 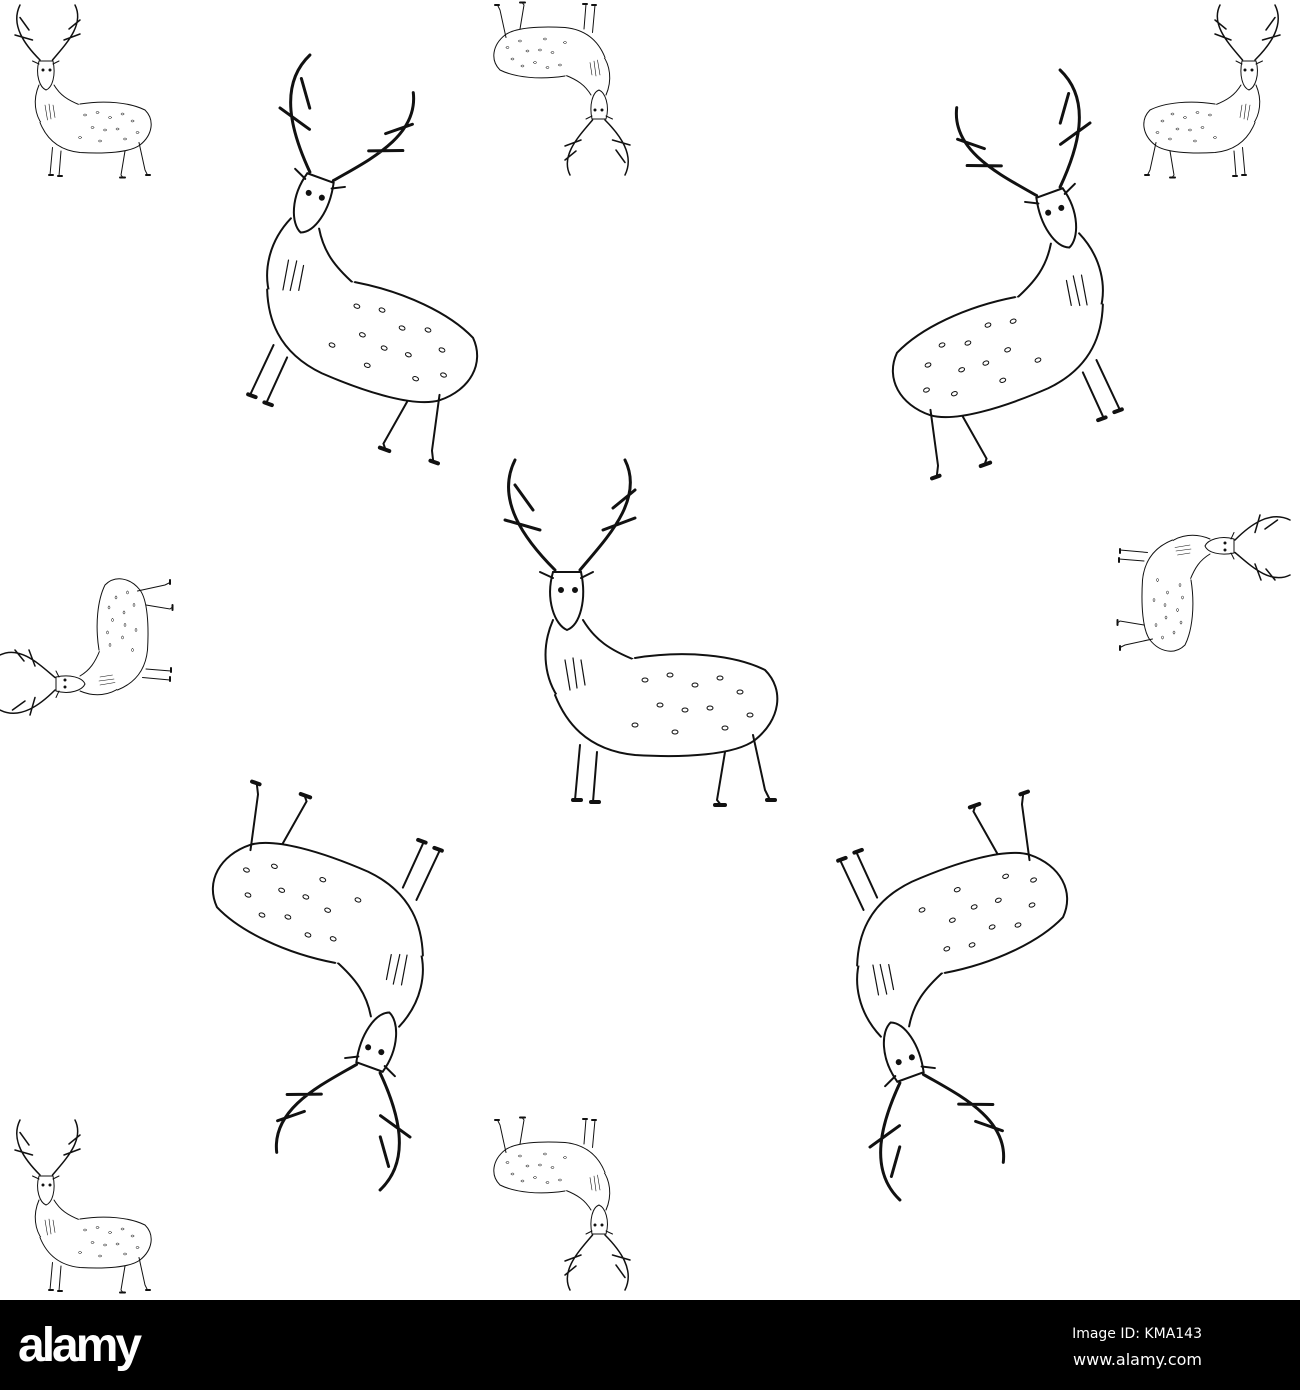 I want to click on deer-right-edge, so click(x=1203, y=583).